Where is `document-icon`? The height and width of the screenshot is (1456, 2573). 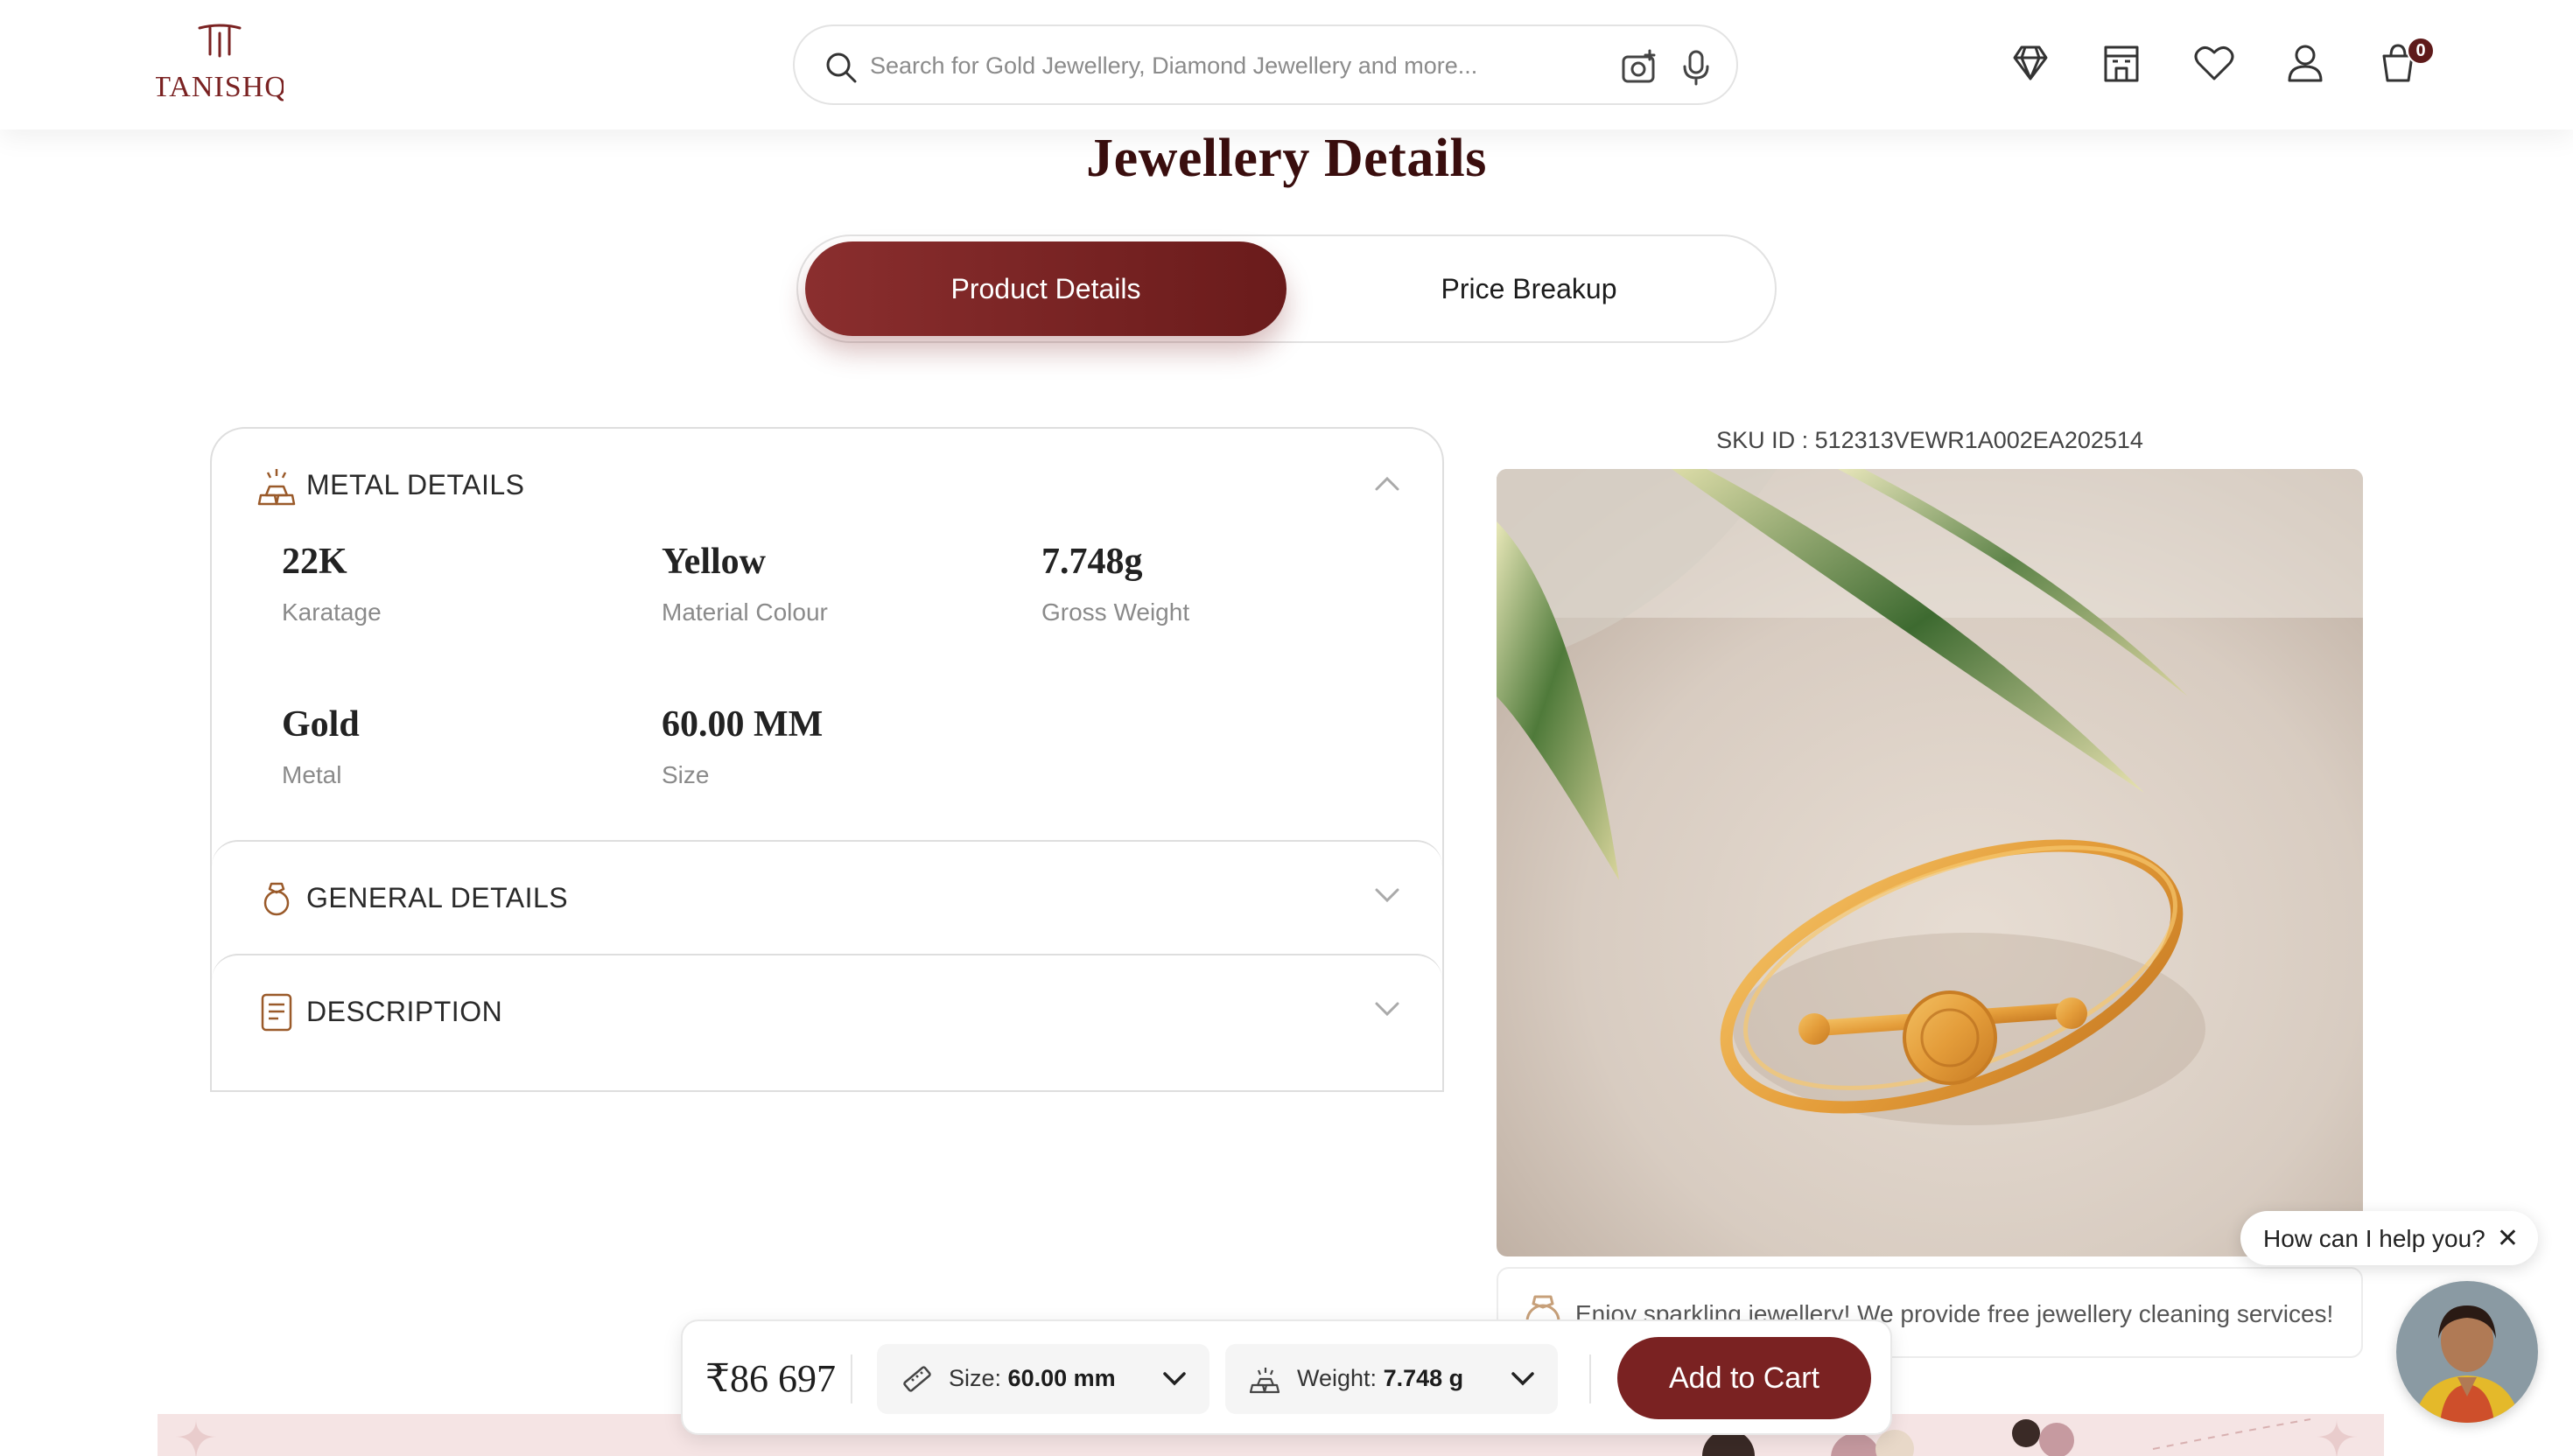
document-icon is located at coordinates (276, 1012).